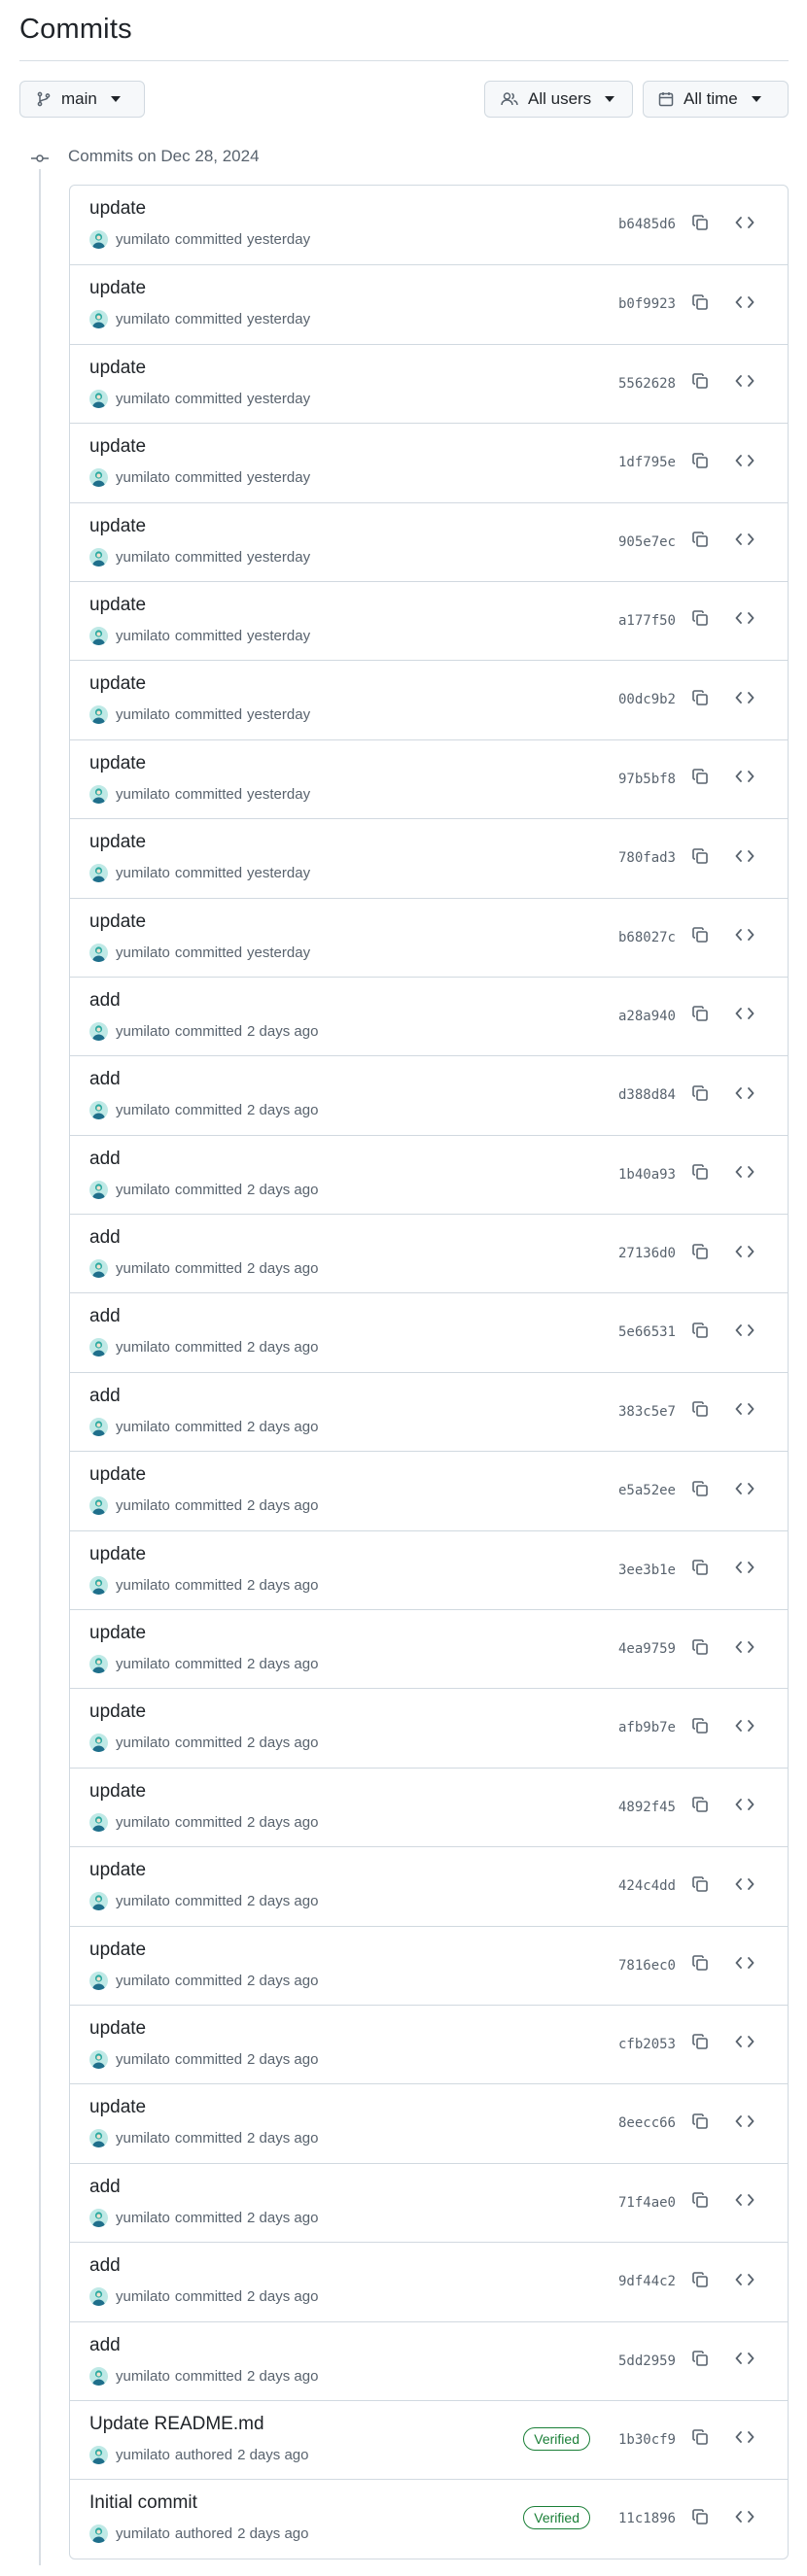 The height and width of the screenshot is (2576, 807). Describe the element at coordinates (557, 2439) in the screenshot. I see `verified-badge: Verified` at that location.